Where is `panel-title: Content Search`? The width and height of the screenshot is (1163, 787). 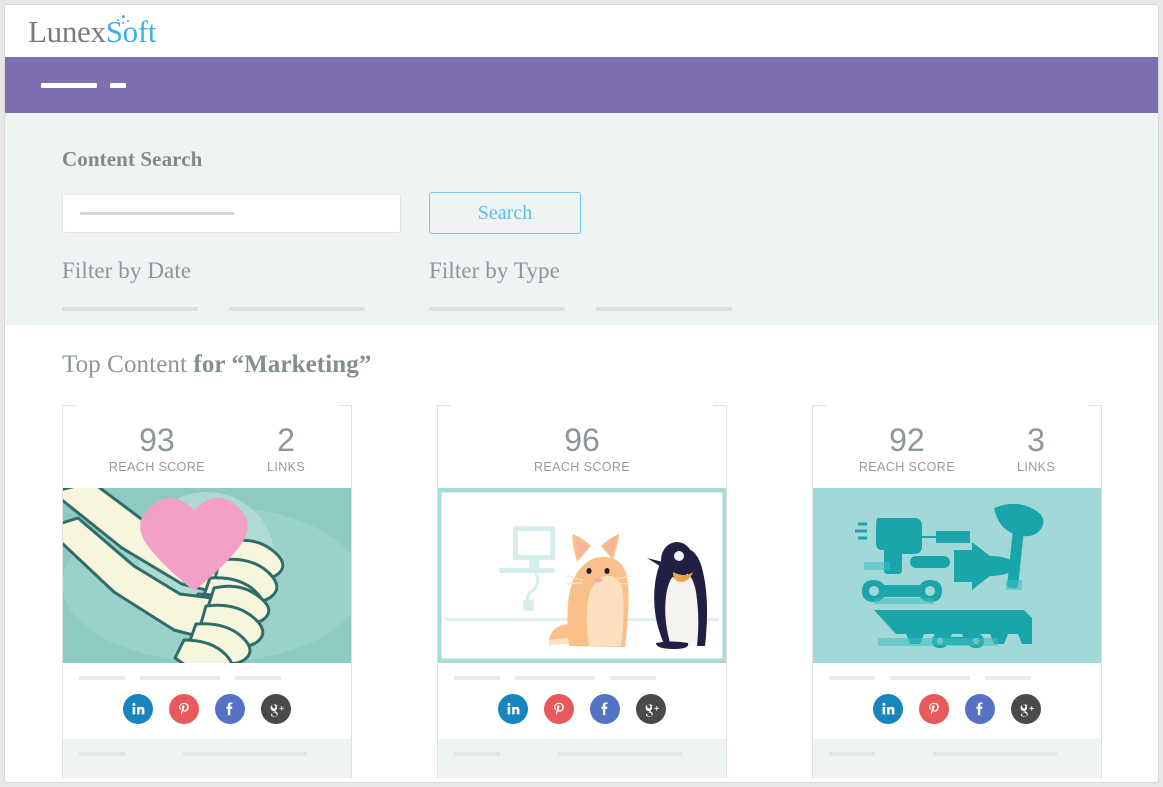 panel-title: Content Search is located at coordinates (132, 159).